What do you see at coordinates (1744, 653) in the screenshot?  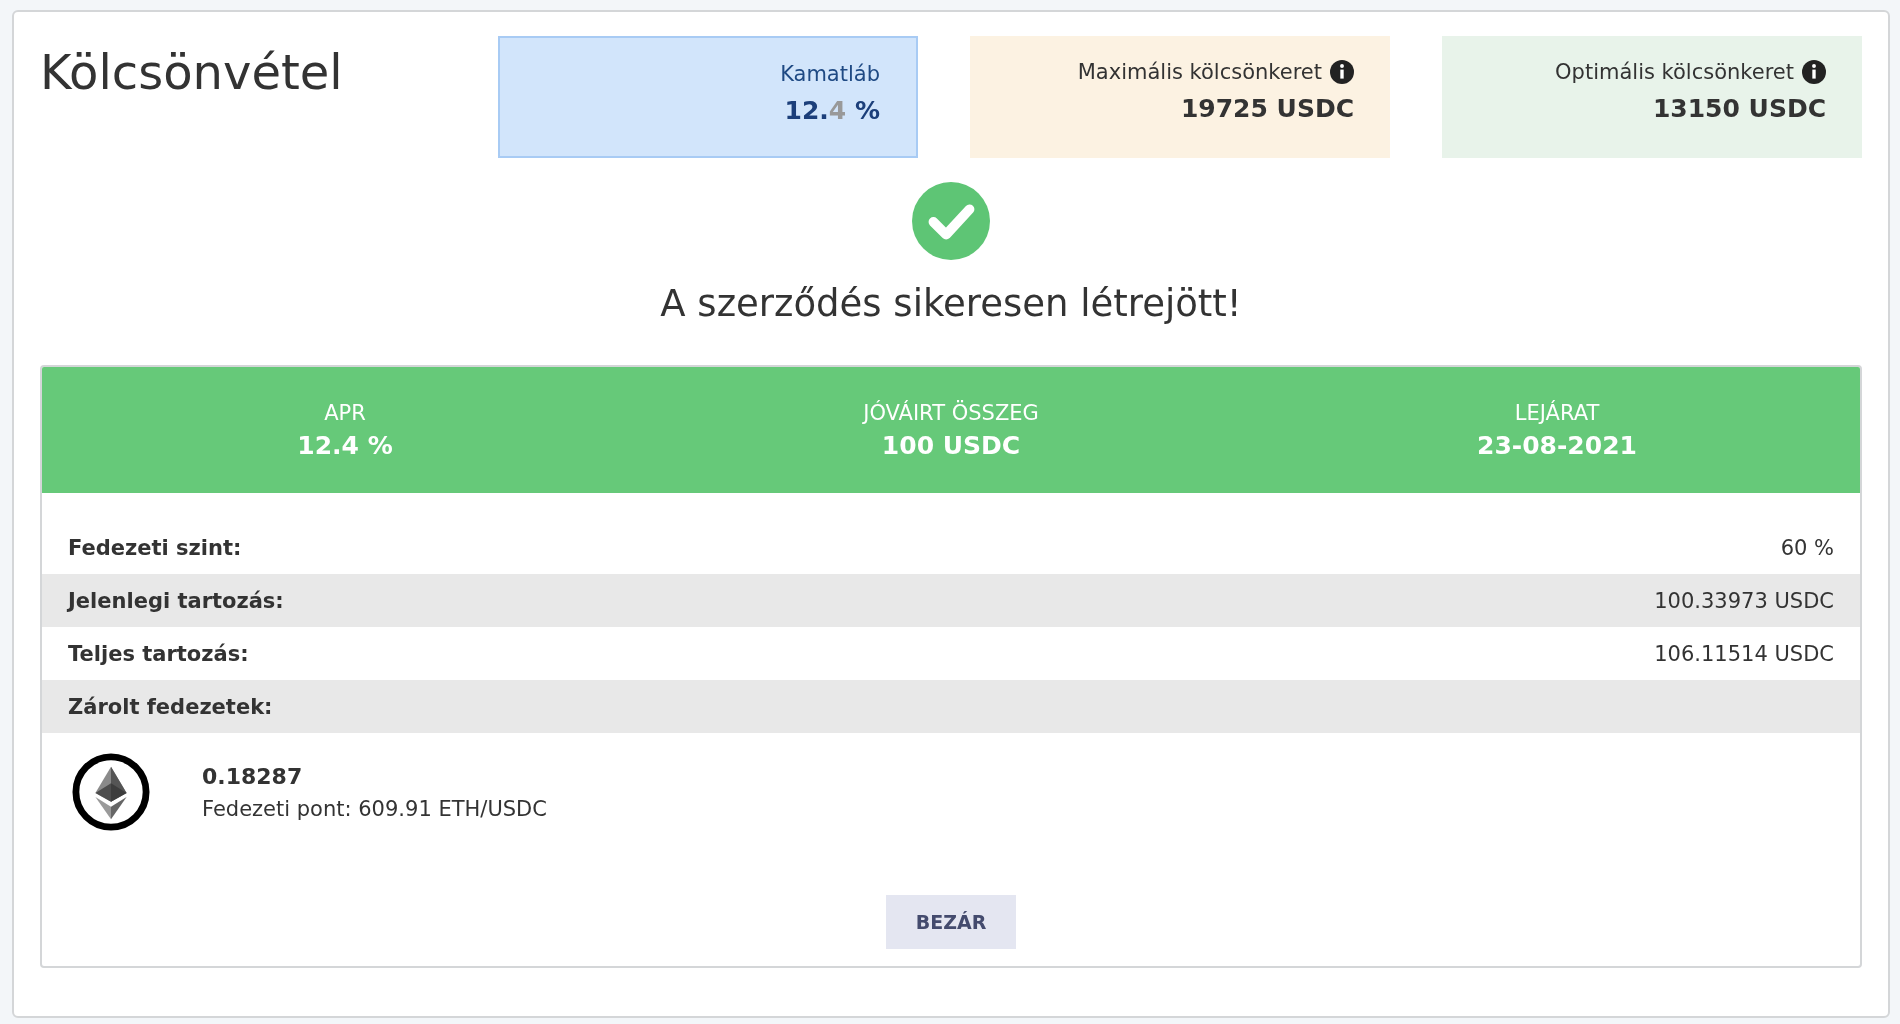 I see `detail-value: 106.11514 USDC` at bounding box center [1744, 653].